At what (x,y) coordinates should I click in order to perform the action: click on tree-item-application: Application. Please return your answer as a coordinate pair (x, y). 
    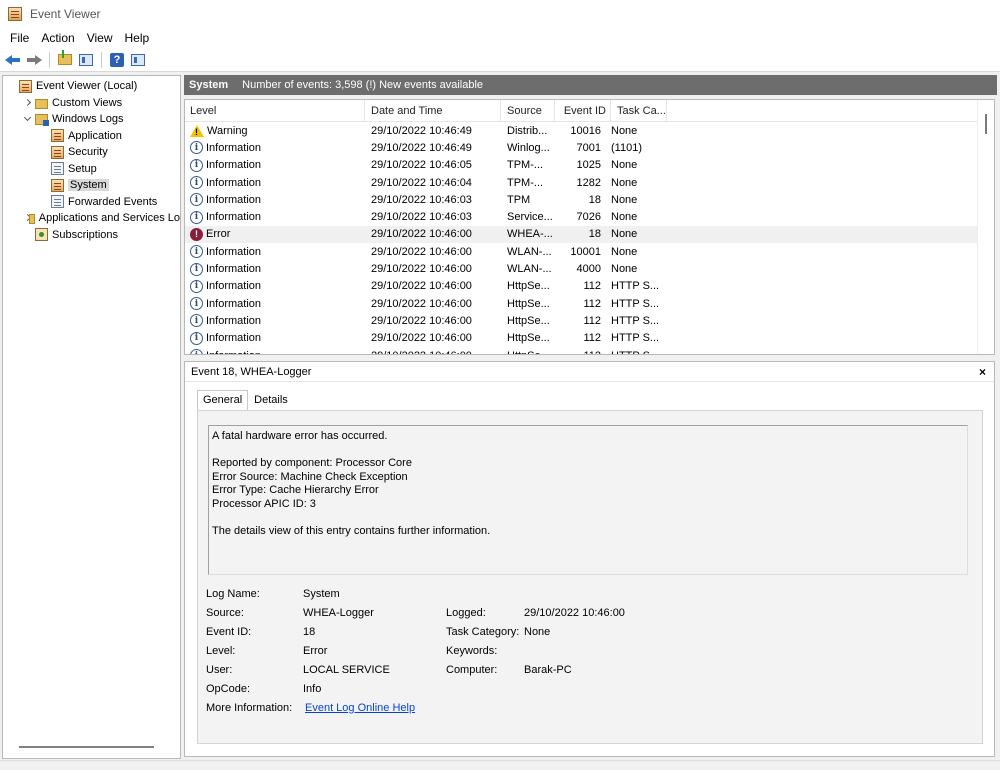
    Looking at the image, I should click on (91, 136).